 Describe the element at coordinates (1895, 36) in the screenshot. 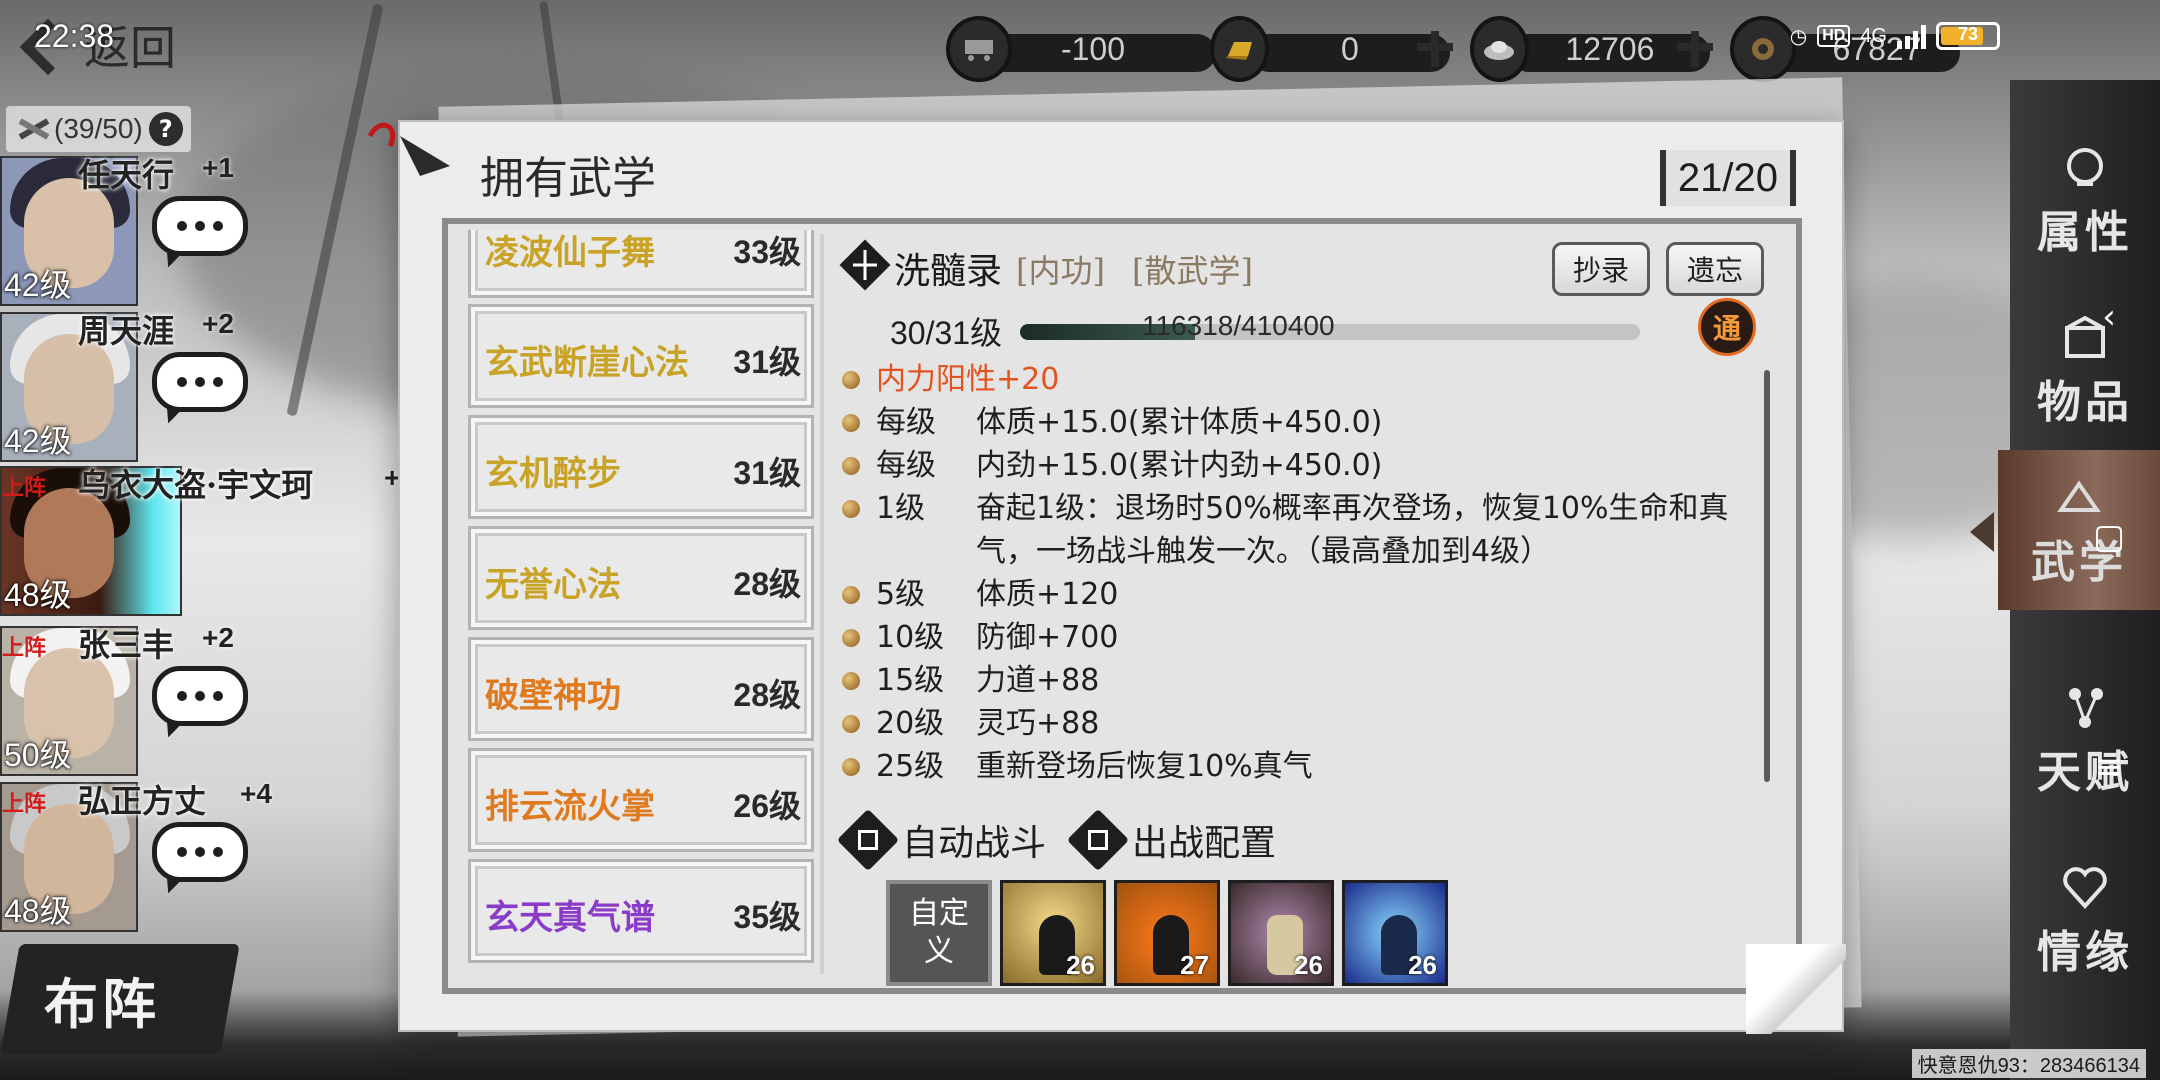

I see `device-status: ◷ HD 4G 73` at that location.